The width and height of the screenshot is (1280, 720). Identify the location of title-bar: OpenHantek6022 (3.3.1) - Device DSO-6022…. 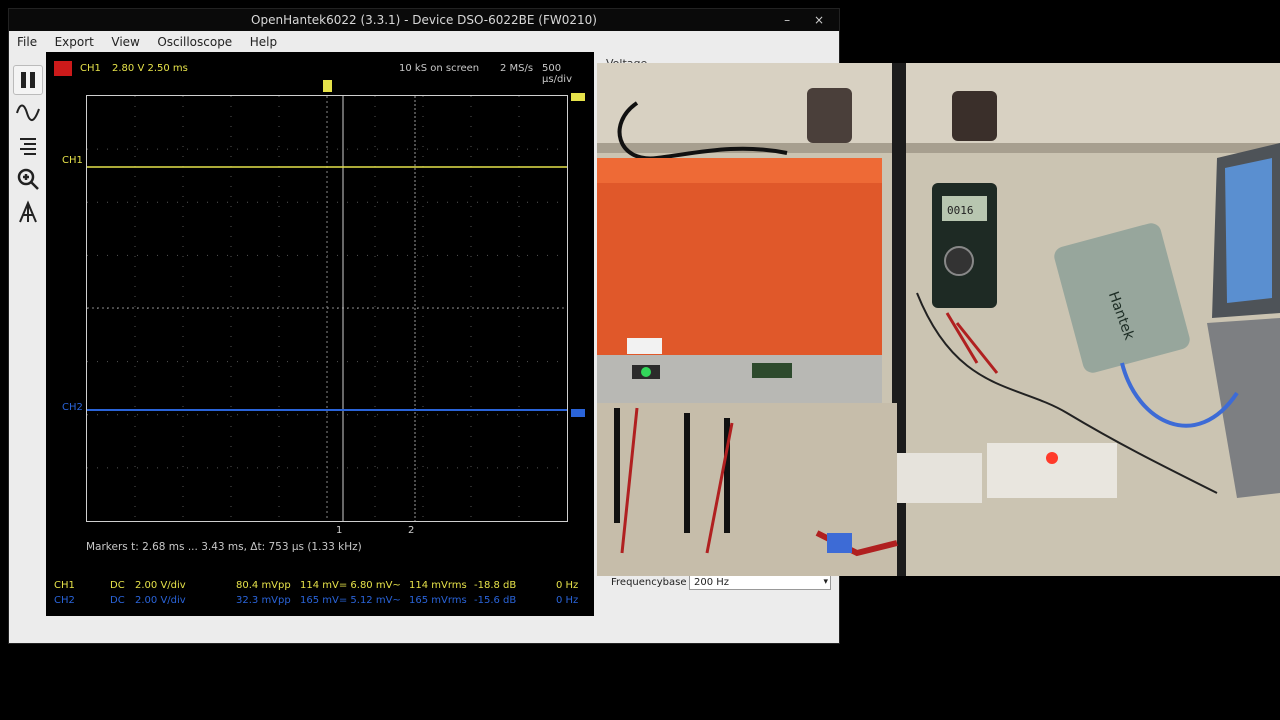
(424, 20).